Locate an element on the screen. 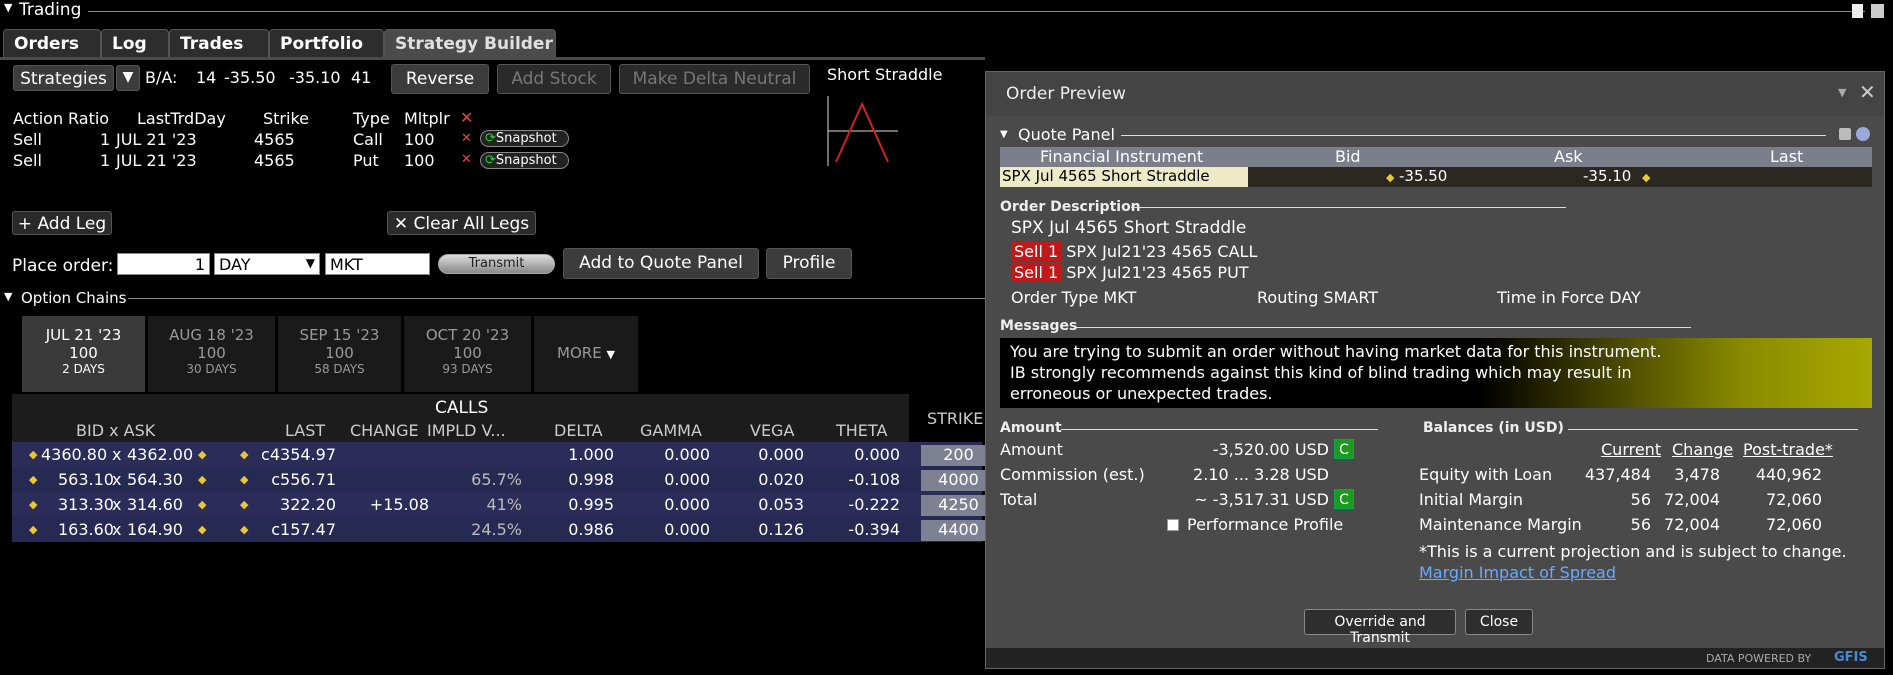 This screenshot has height=675, width=1893. place-order-label: Place order: is located at coordinates (63, 266).